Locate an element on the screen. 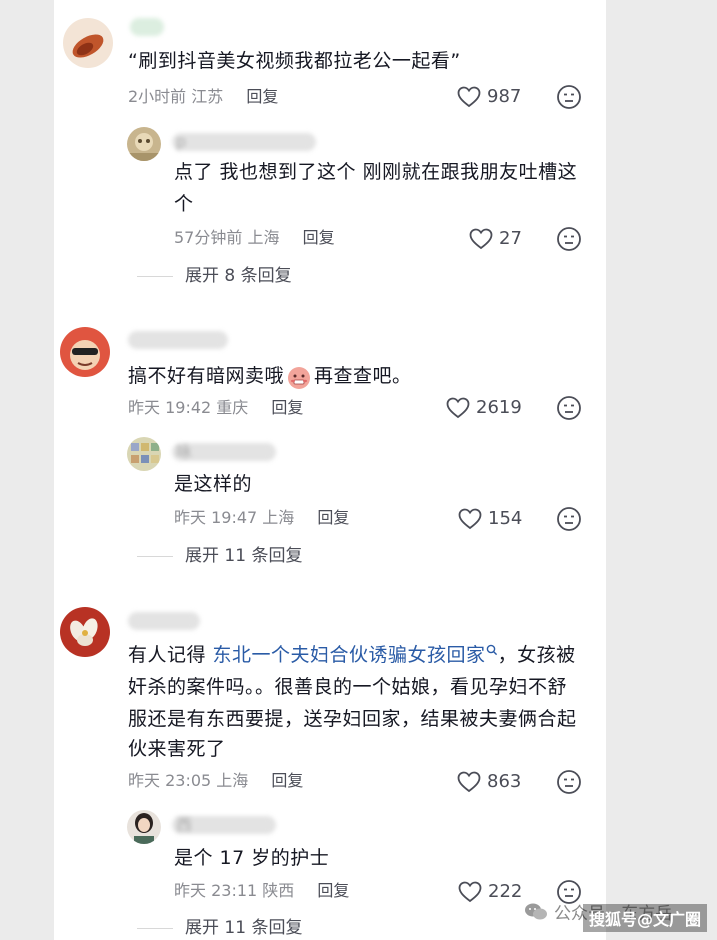  reply-2-1-time: 昨天 19:47 is located at coordinates (216, 517).